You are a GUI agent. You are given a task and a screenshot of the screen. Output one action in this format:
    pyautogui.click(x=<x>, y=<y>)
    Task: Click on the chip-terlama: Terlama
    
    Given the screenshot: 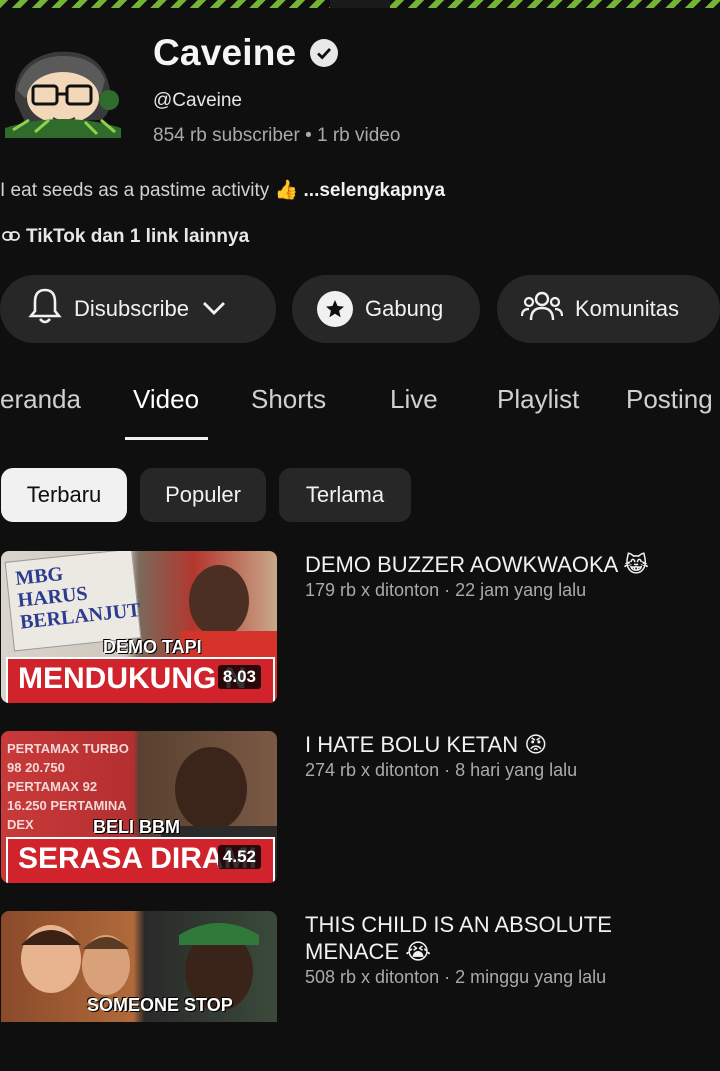 What is the action you would take?
    pyautogui.click(x=345, y=495)
    